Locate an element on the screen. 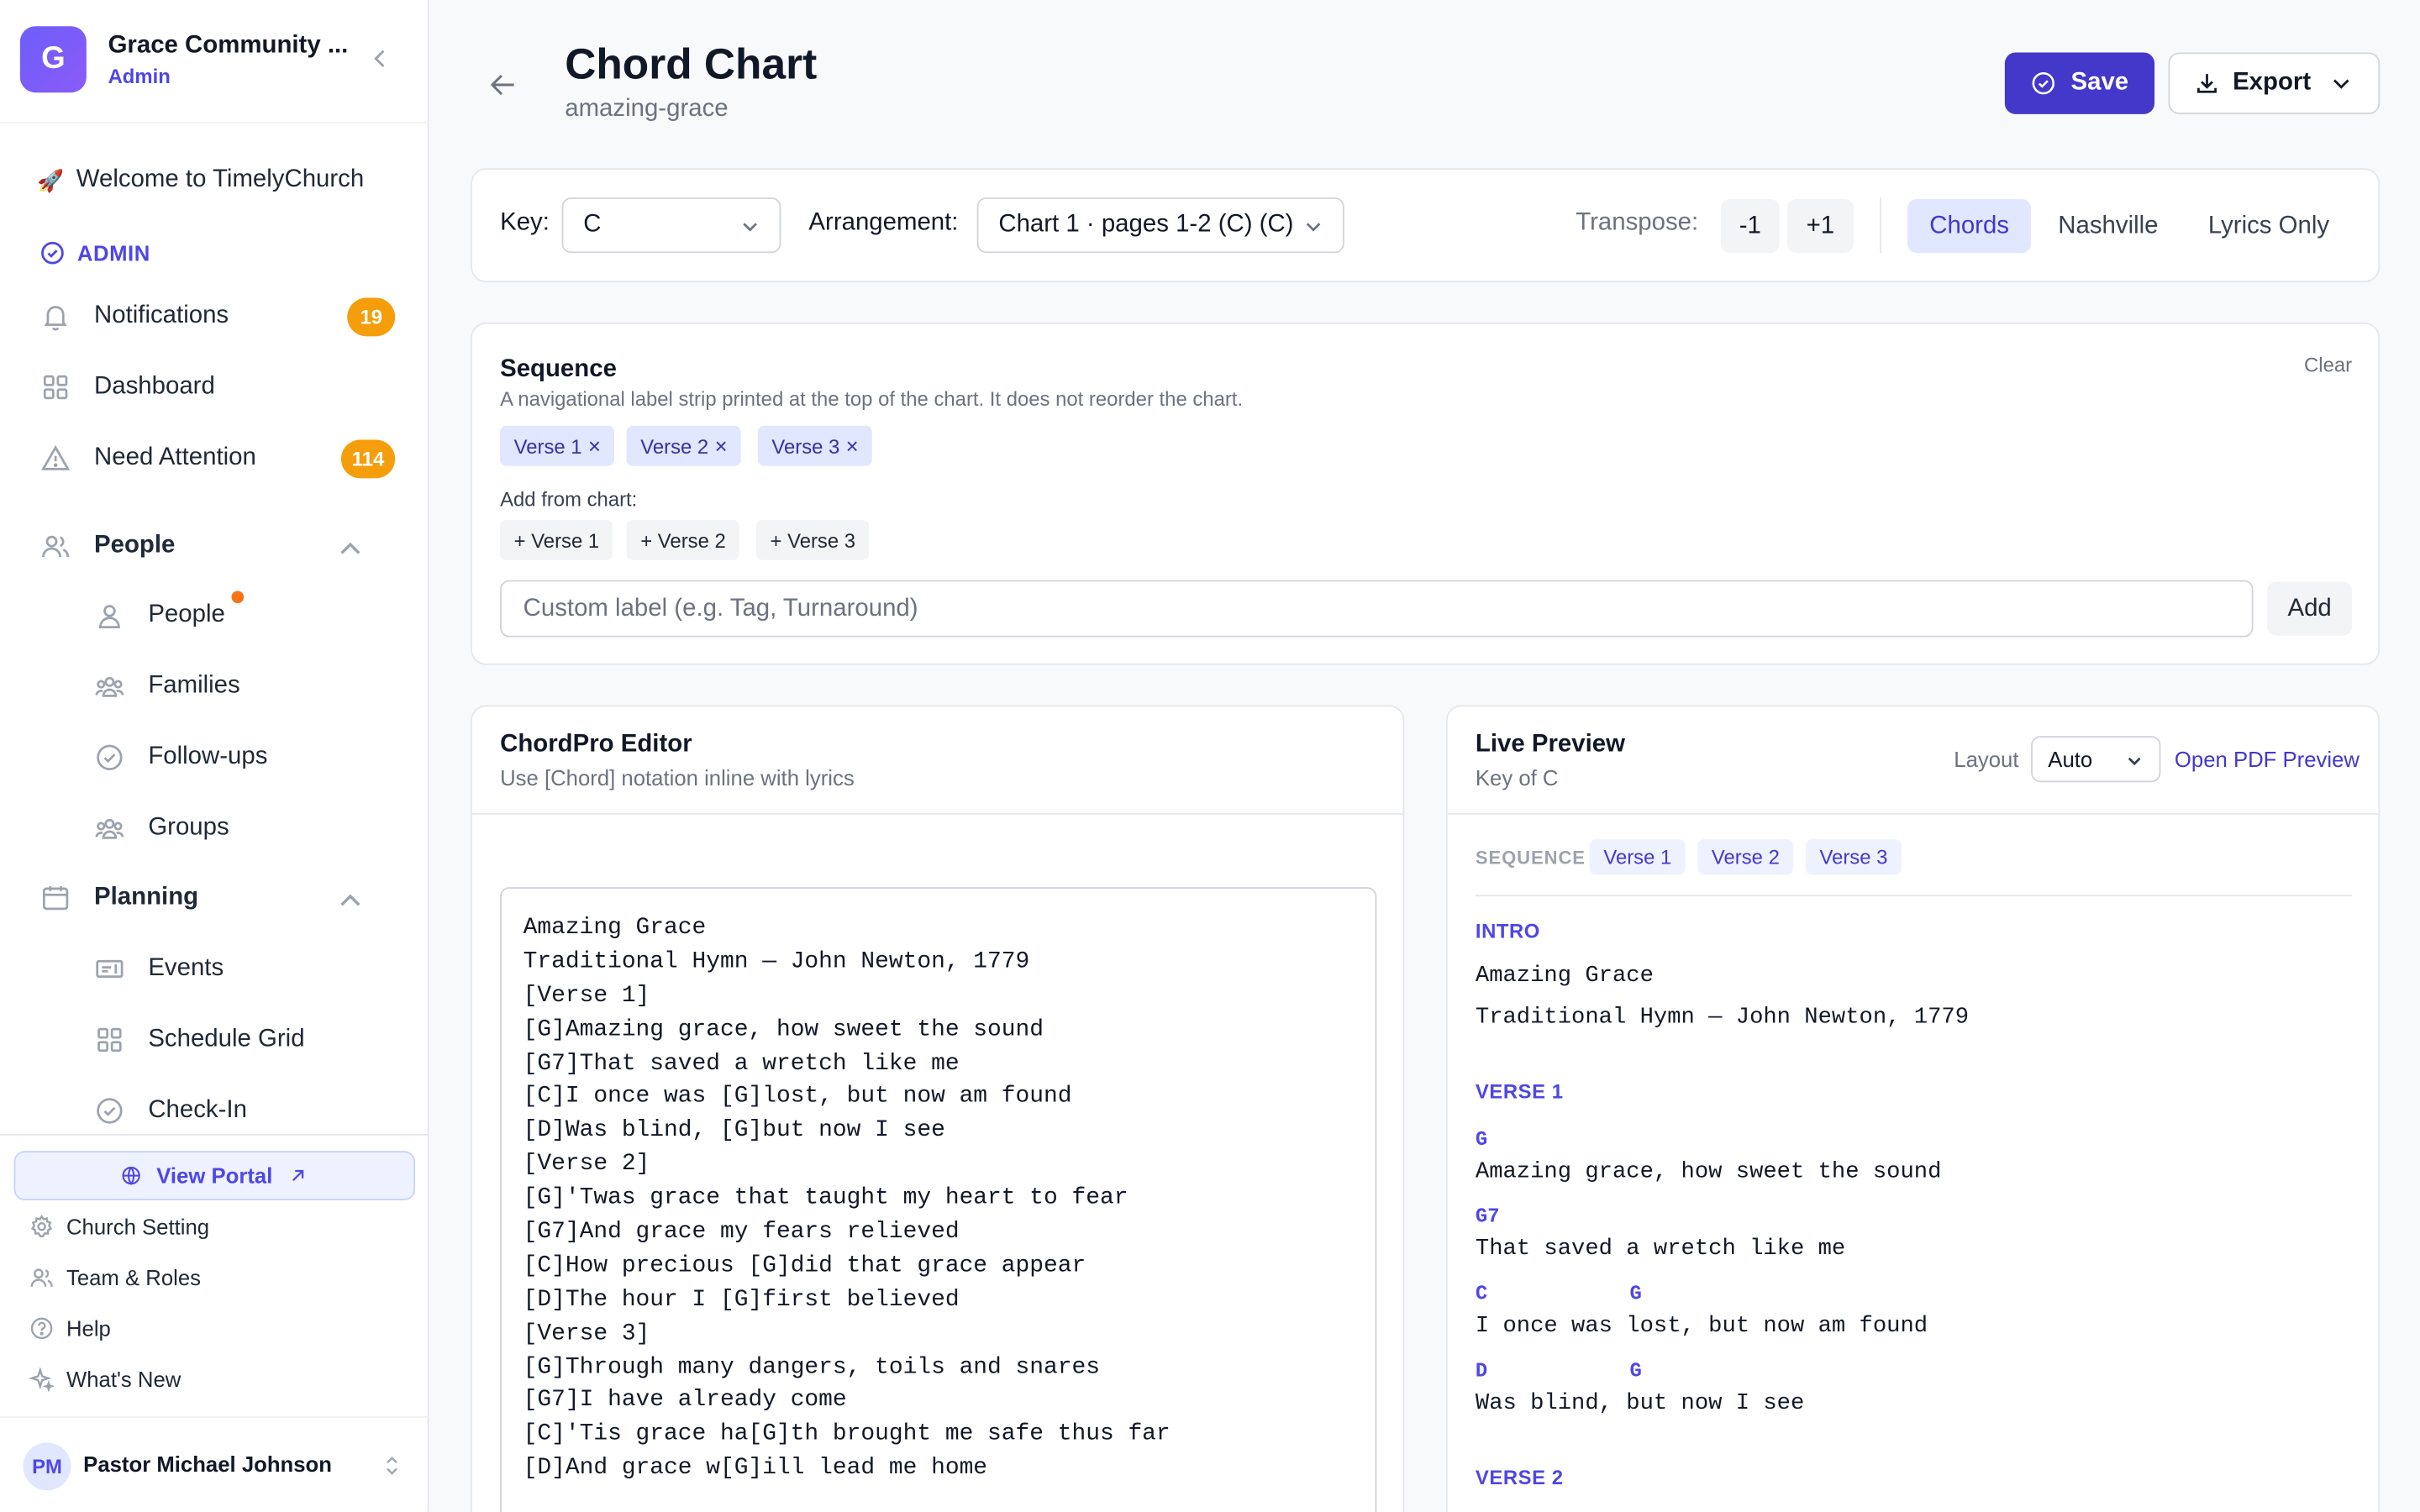 The image size is (2420, 1512). sidebar-item-label: Events is located at coordinates (186, 968).